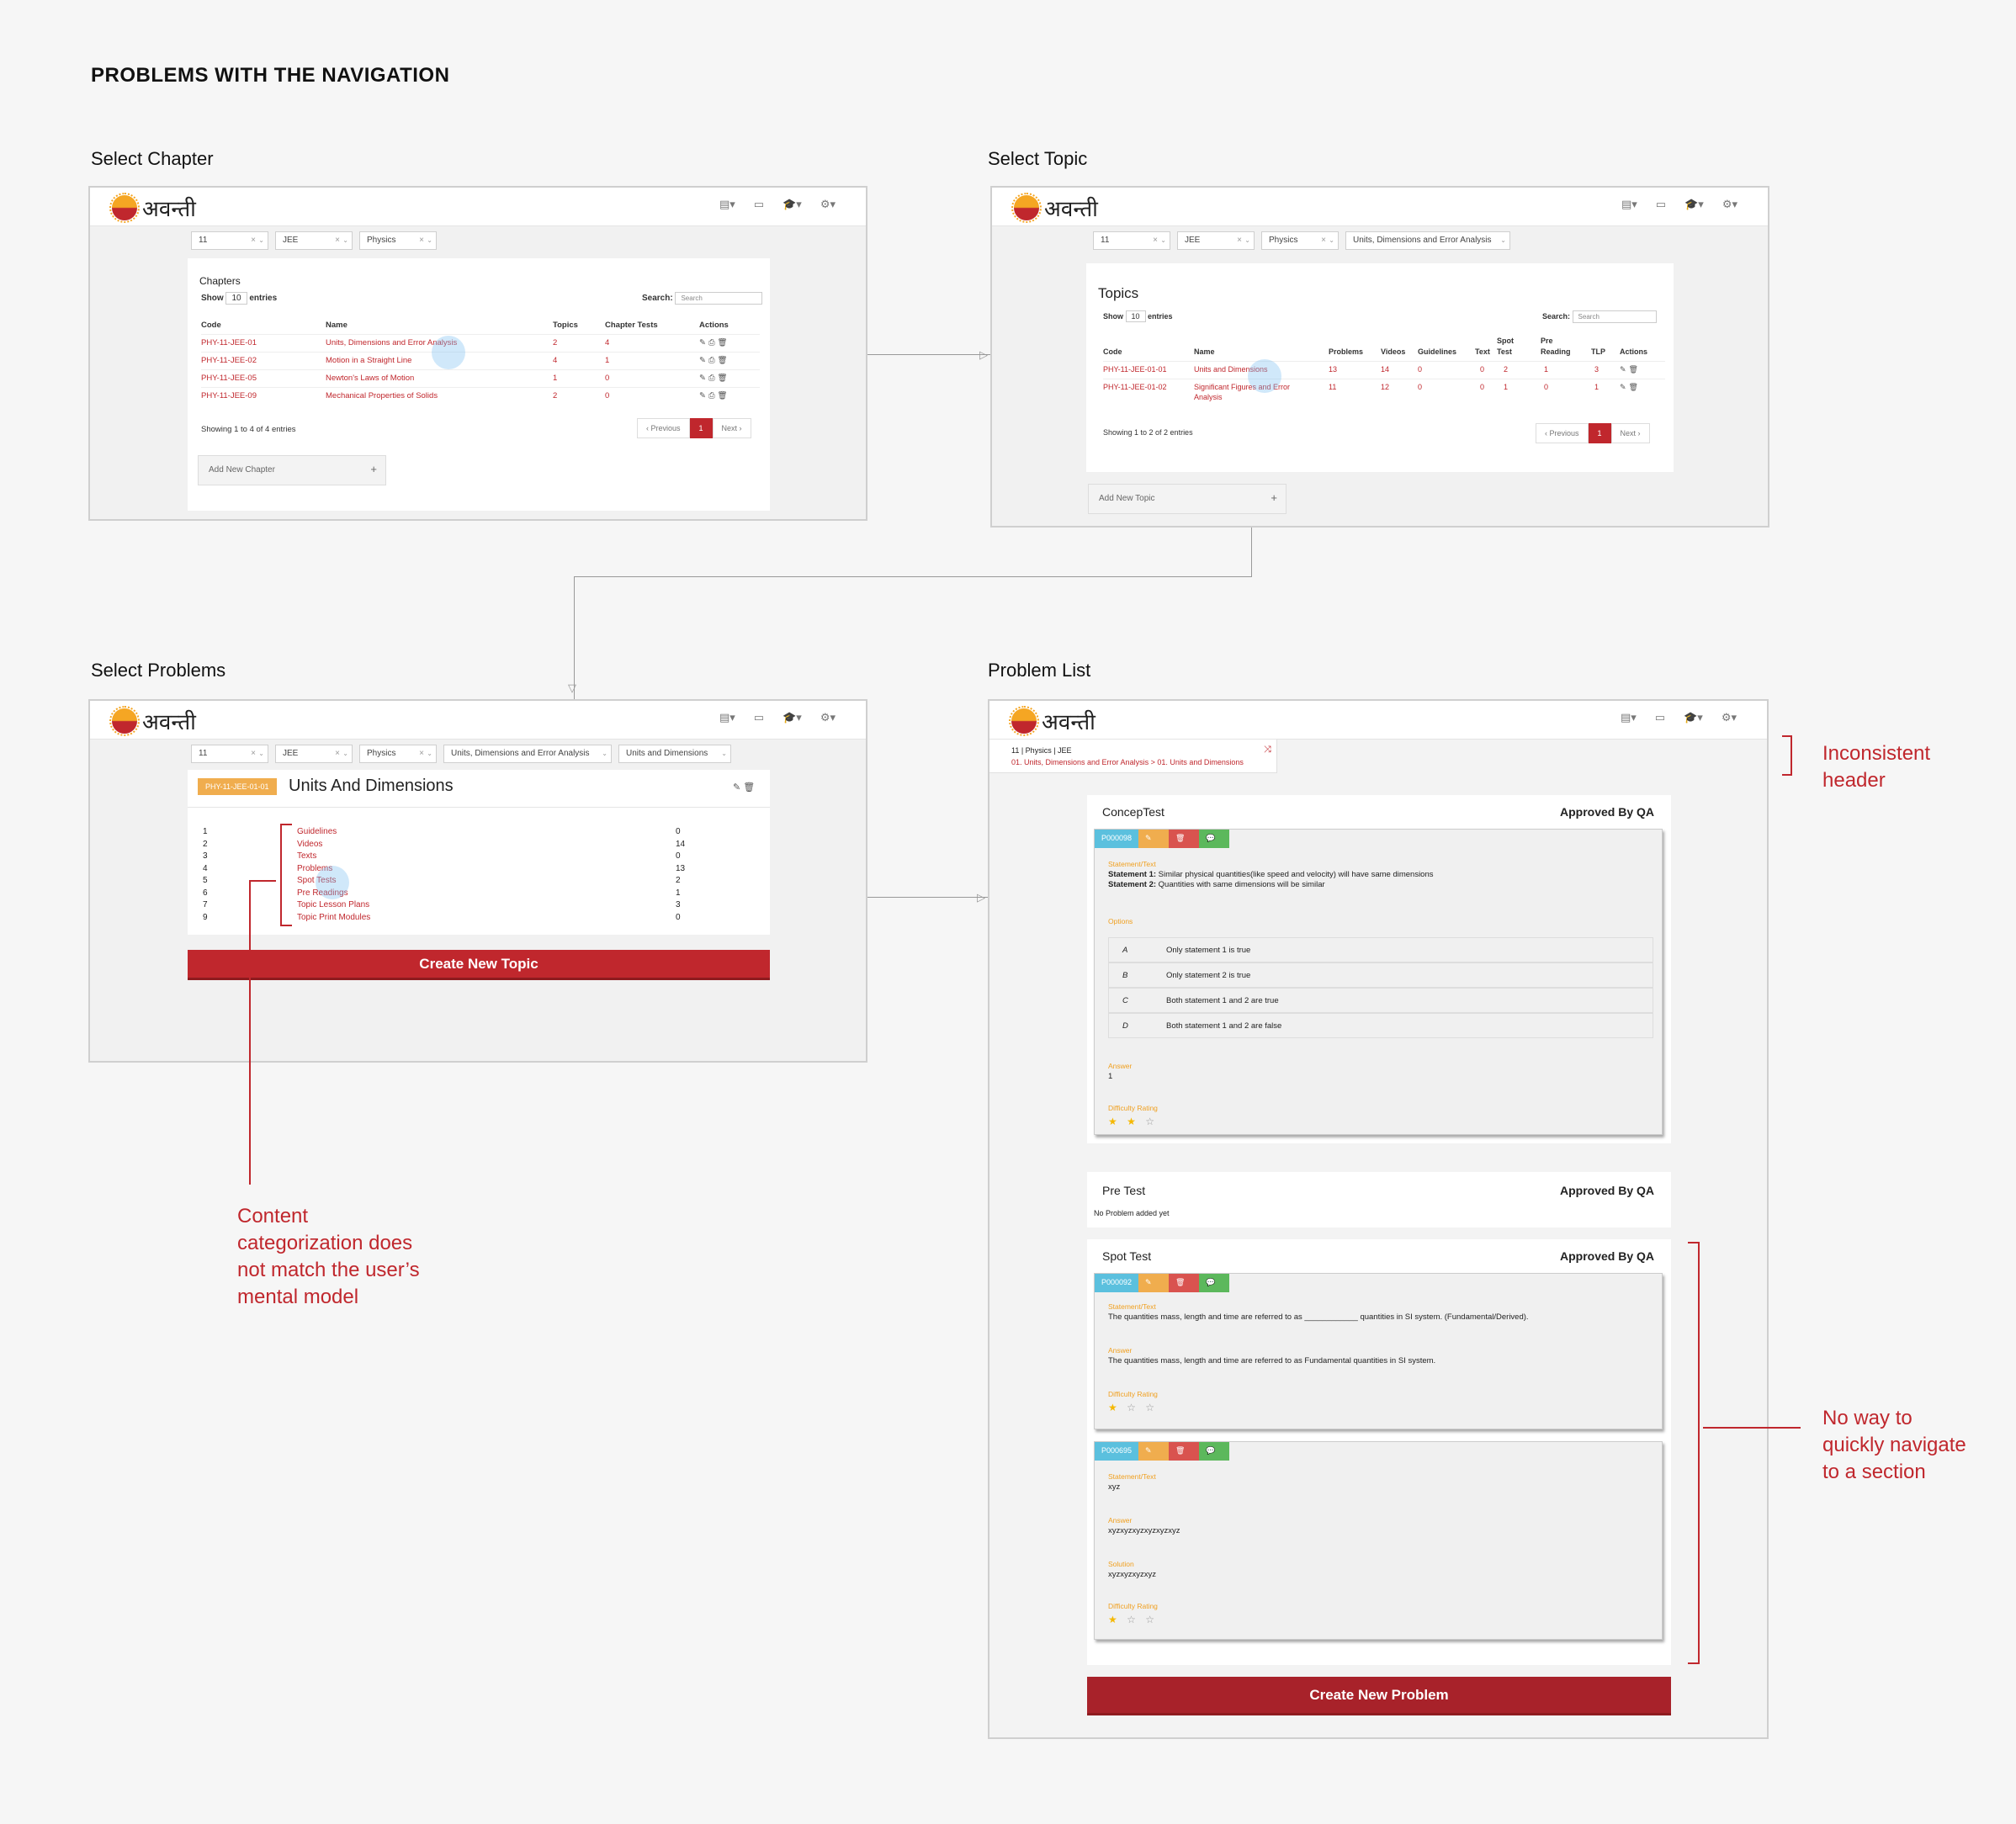 This screenshot has width=2016, height=1824. Describe the element at coordinates (565, 326) in the screenshot. I see `col-topics: Topics` at that location.